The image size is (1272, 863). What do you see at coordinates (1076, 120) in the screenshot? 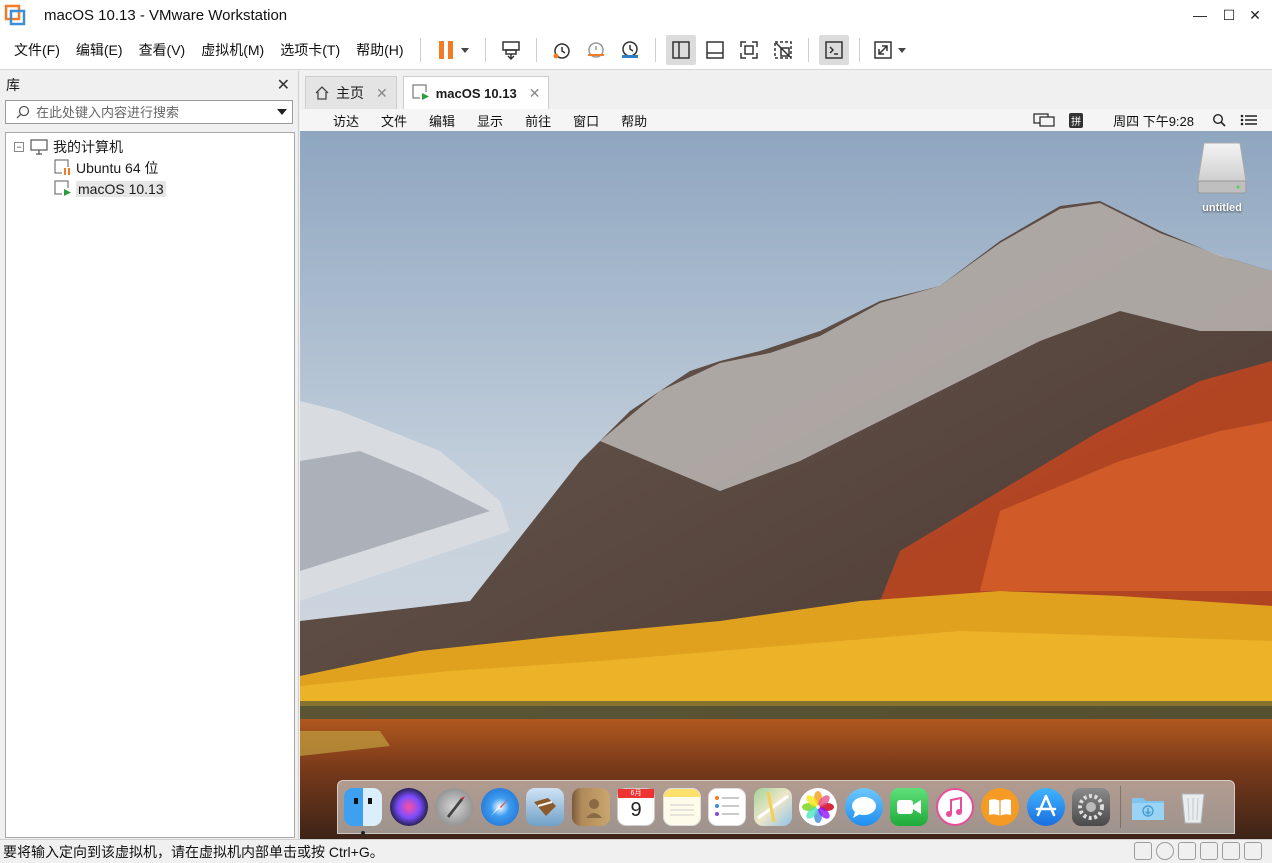
I see `input-method-icon: 拼` at bounding box center [1076, 120].